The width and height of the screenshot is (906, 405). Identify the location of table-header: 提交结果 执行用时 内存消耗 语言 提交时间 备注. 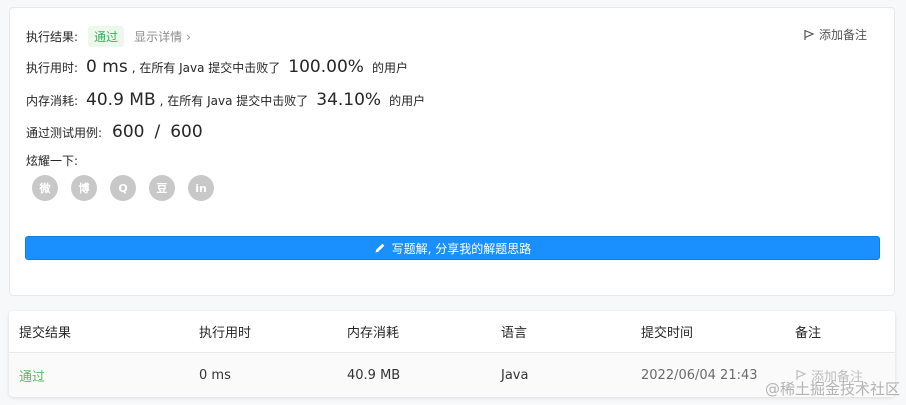
(452, 332).